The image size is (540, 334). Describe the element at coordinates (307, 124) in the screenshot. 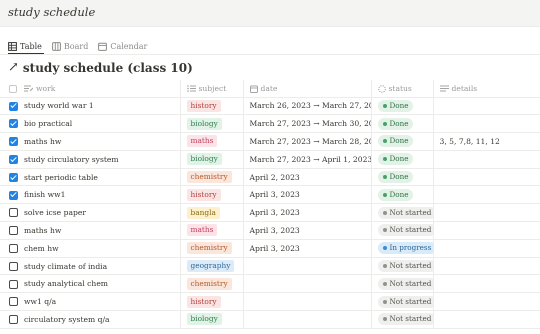

I see `date-cell: March 27, 2023 → March 30, 2023` at that location.